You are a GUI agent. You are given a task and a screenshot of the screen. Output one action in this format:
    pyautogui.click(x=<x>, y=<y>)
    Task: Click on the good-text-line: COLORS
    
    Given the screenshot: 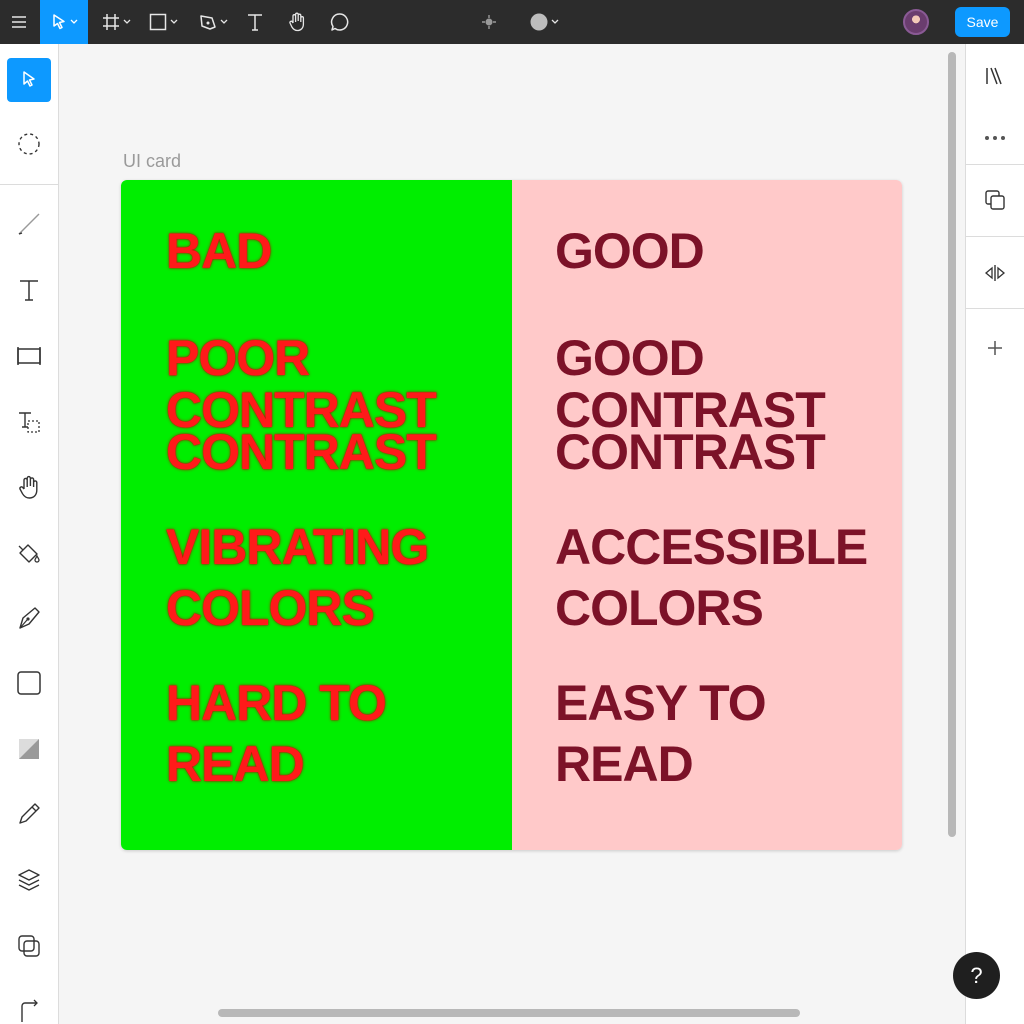 What is the action you would take?
    pyautogui.click(x=659, y=608)
    